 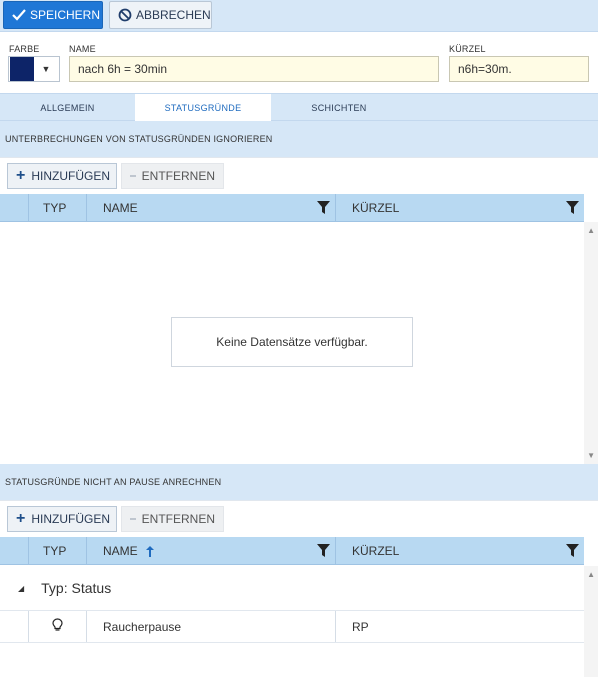 I want to click on cancel-button: ABBRECHEN, so click(x=160, y=15).